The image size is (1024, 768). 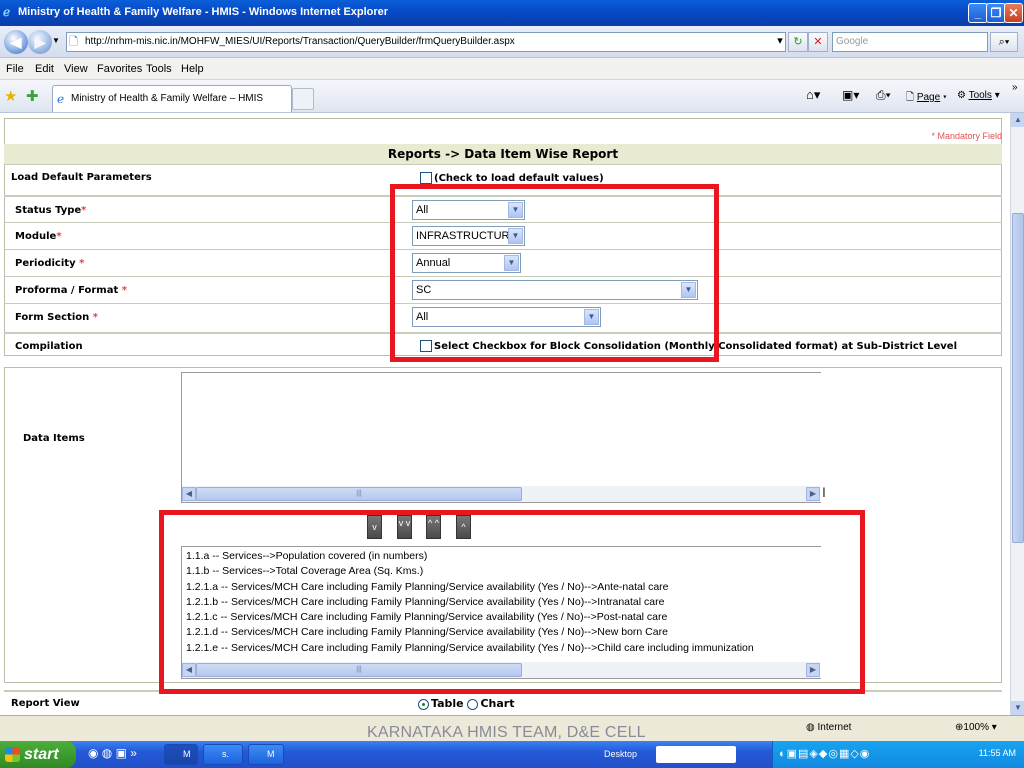 What do you see at coordinates (818, 42) in the screenshot?
I see `stop-button: ✕` at bounding box center [818, 42].